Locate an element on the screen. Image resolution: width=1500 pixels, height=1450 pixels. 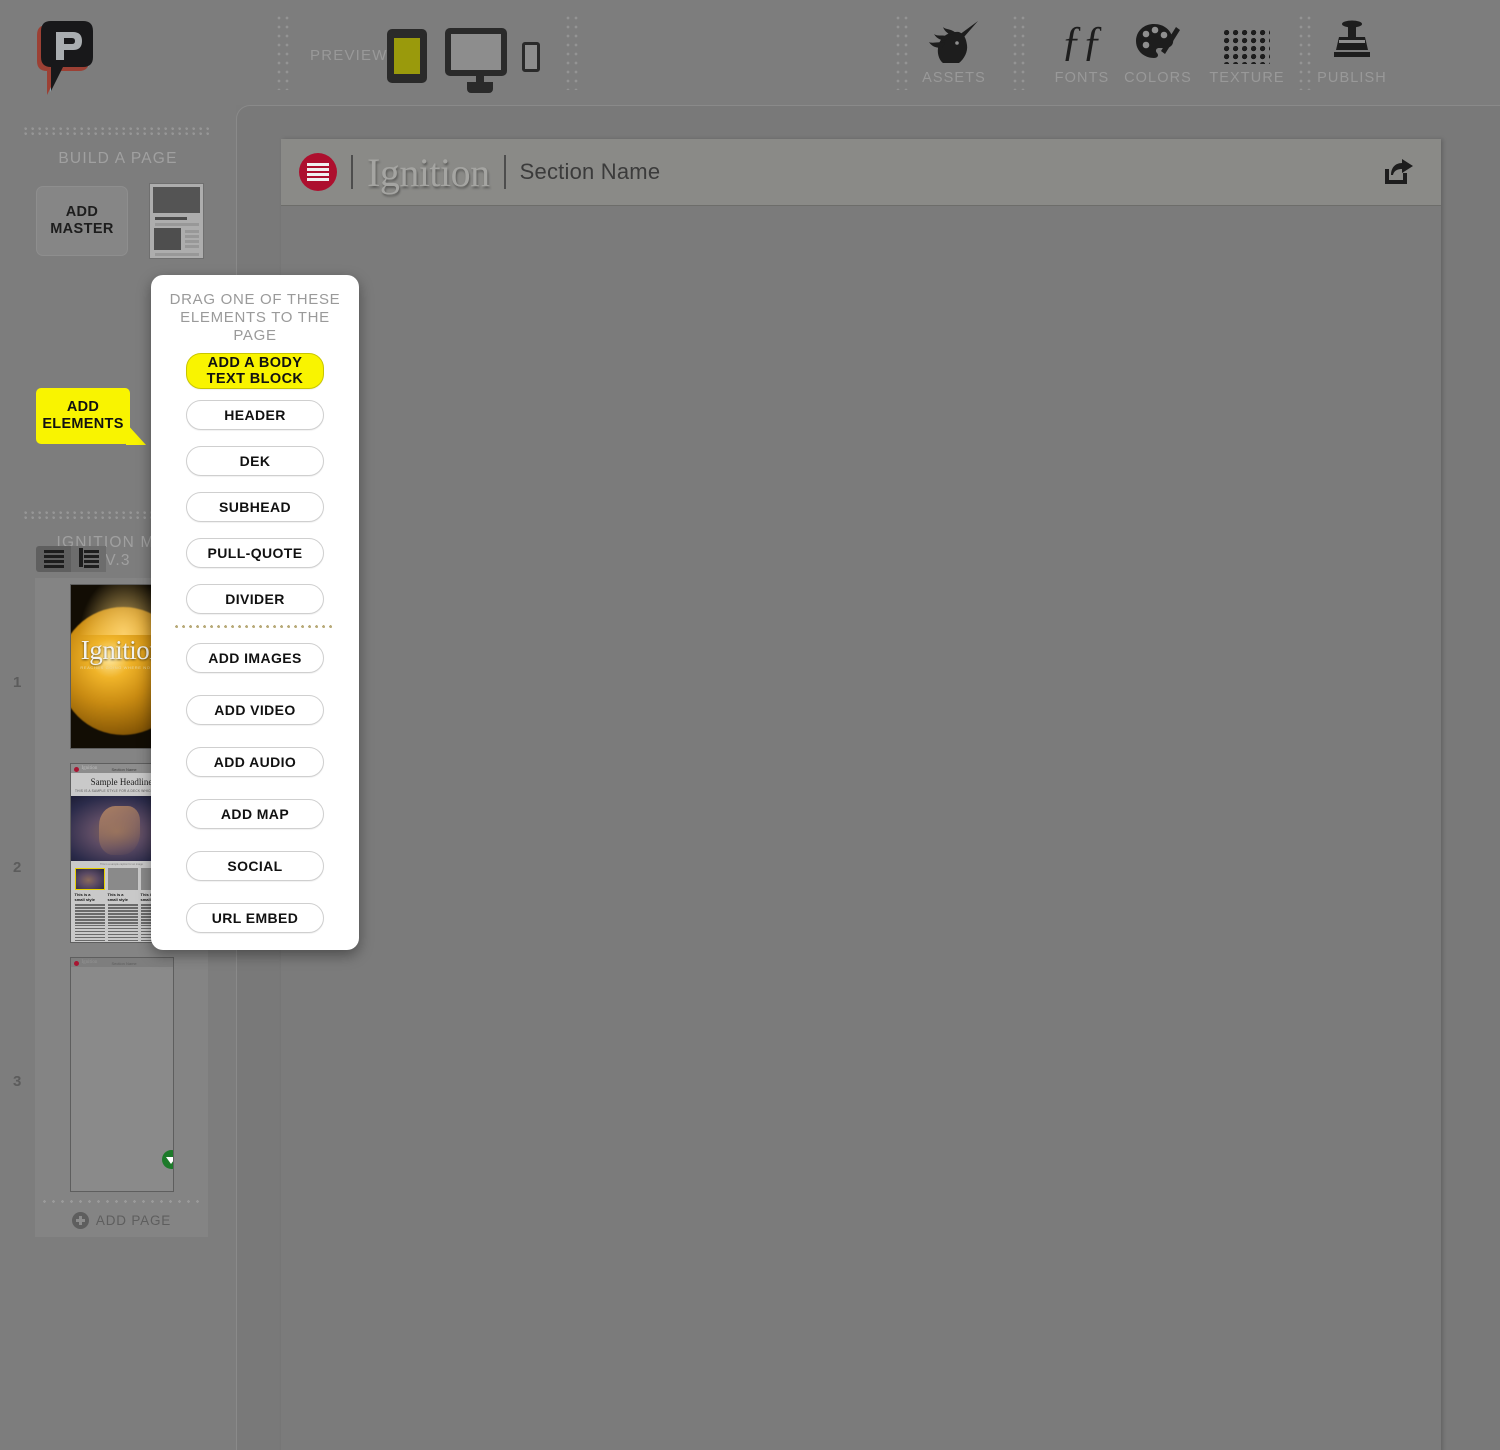
tablet-preview is located at coordinates (407, 56).